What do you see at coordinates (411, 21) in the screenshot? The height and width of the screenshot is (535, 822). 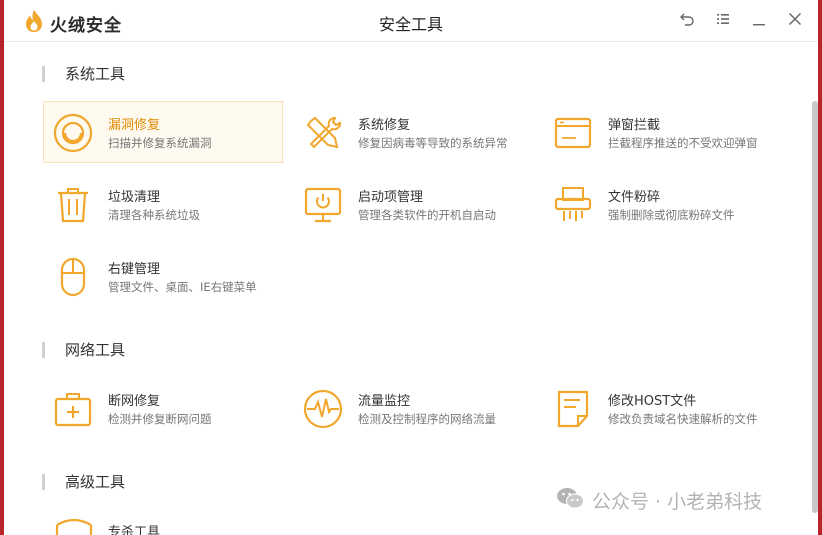 I see `title-bar: 火绒安全 安全工具` at bounding box center [411, 21].